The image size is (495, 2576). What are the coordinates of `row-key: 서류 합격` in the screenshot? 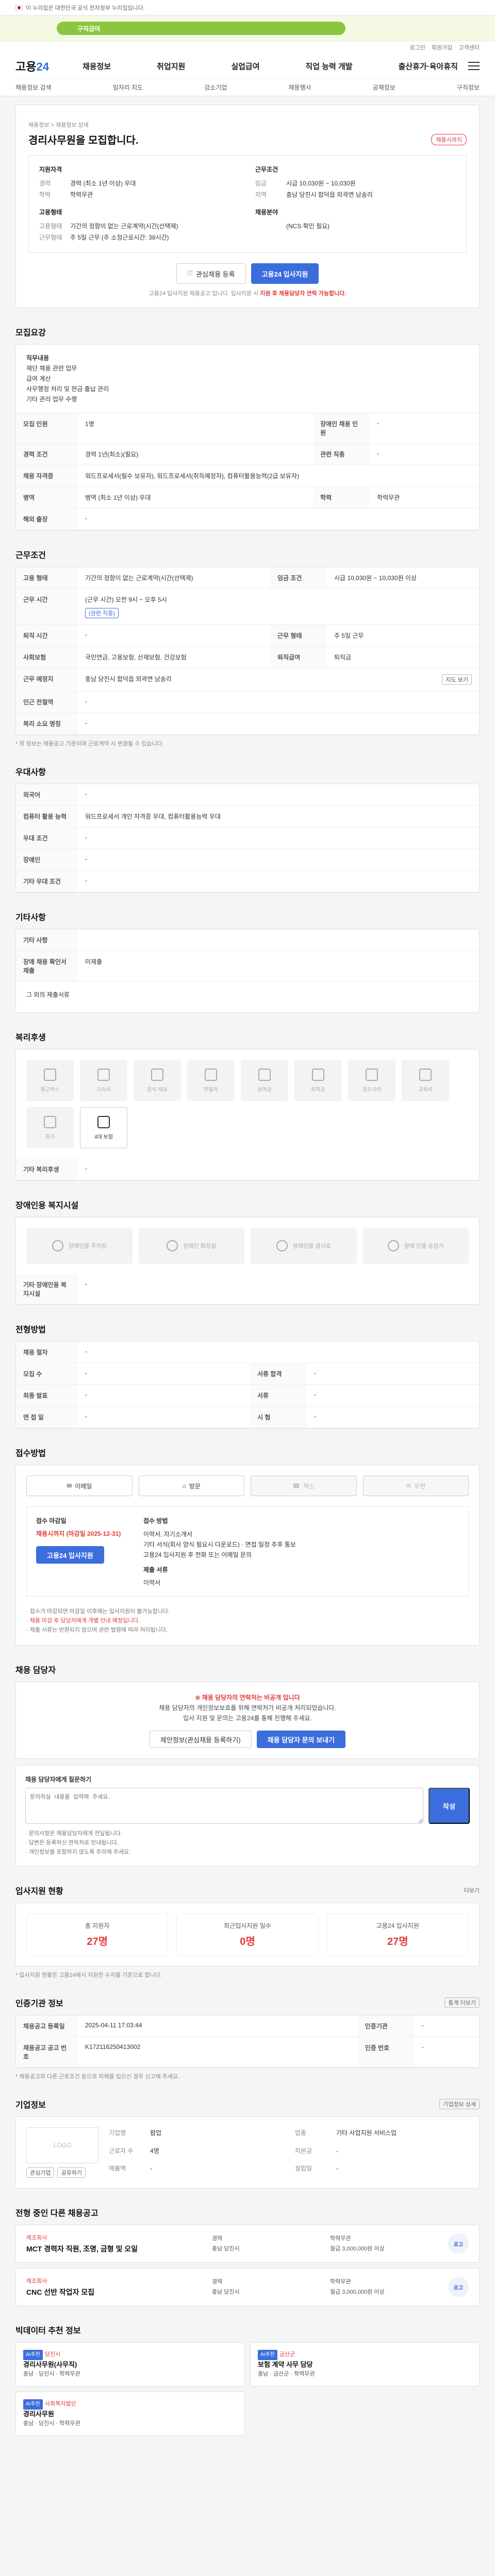 It's located at (278, 1374).